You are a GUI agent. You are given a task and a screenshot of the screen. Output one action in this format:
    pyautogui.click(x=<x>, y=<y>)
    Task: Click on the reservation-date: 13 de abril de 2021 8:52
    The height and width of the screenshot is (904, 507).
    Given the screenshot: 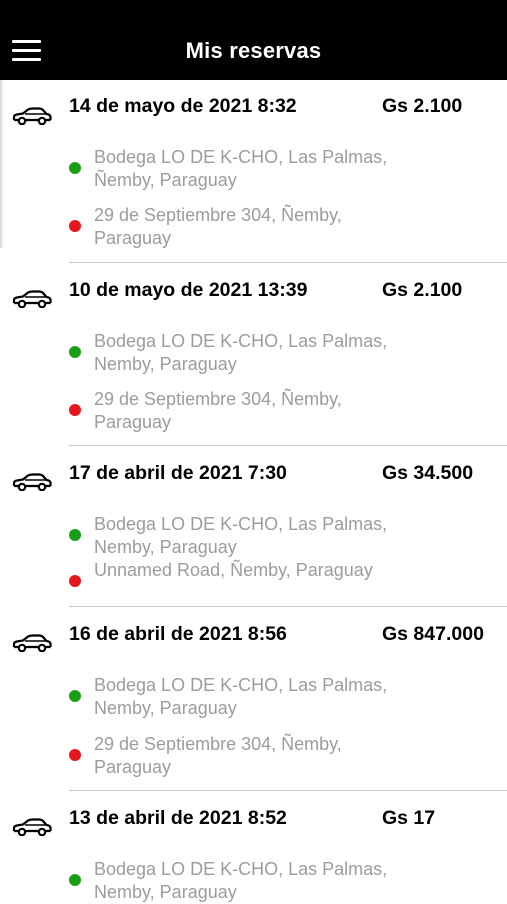 What is the action you would take?
    pyautogui.click(x=178, y=818)
    